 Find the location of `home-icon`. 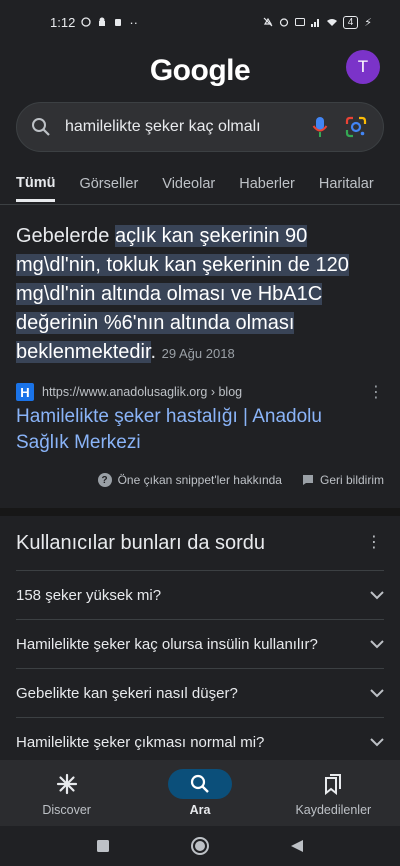

home-icon is located at coordinates (200, 846).